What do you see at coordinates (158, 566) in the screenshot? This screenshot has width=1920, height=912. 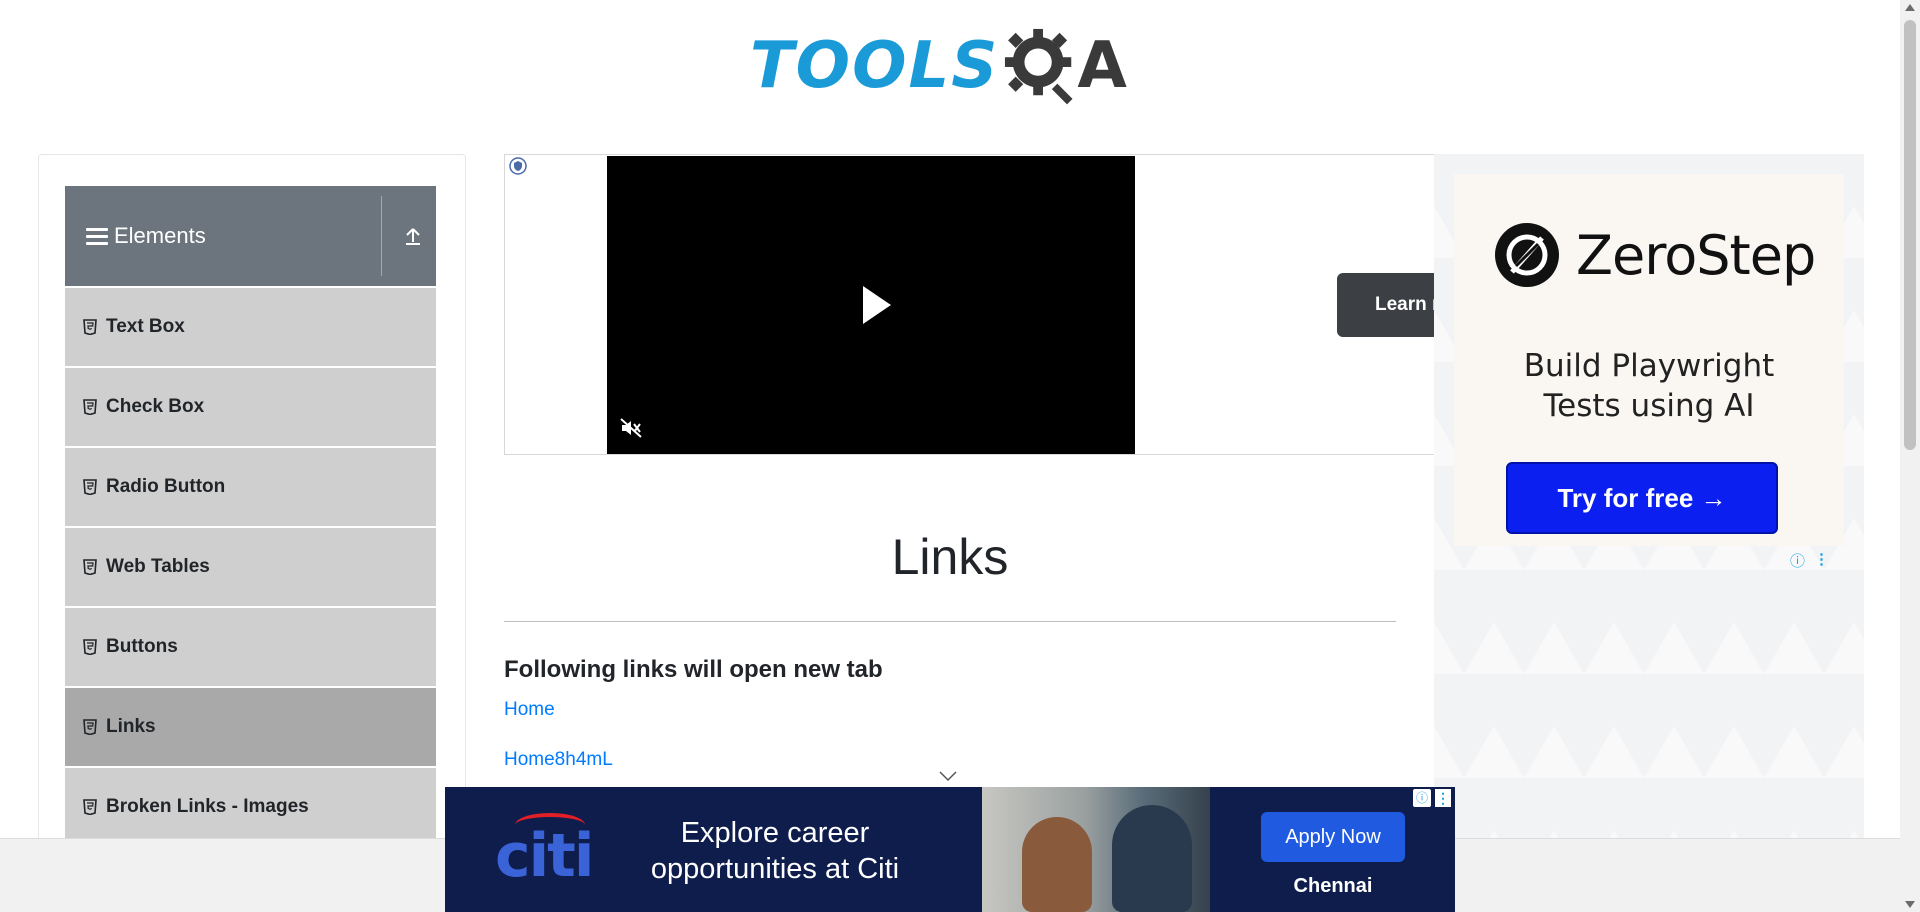 I see `sidebar-item-label: Web Tables` at bounding box center [158, 566].